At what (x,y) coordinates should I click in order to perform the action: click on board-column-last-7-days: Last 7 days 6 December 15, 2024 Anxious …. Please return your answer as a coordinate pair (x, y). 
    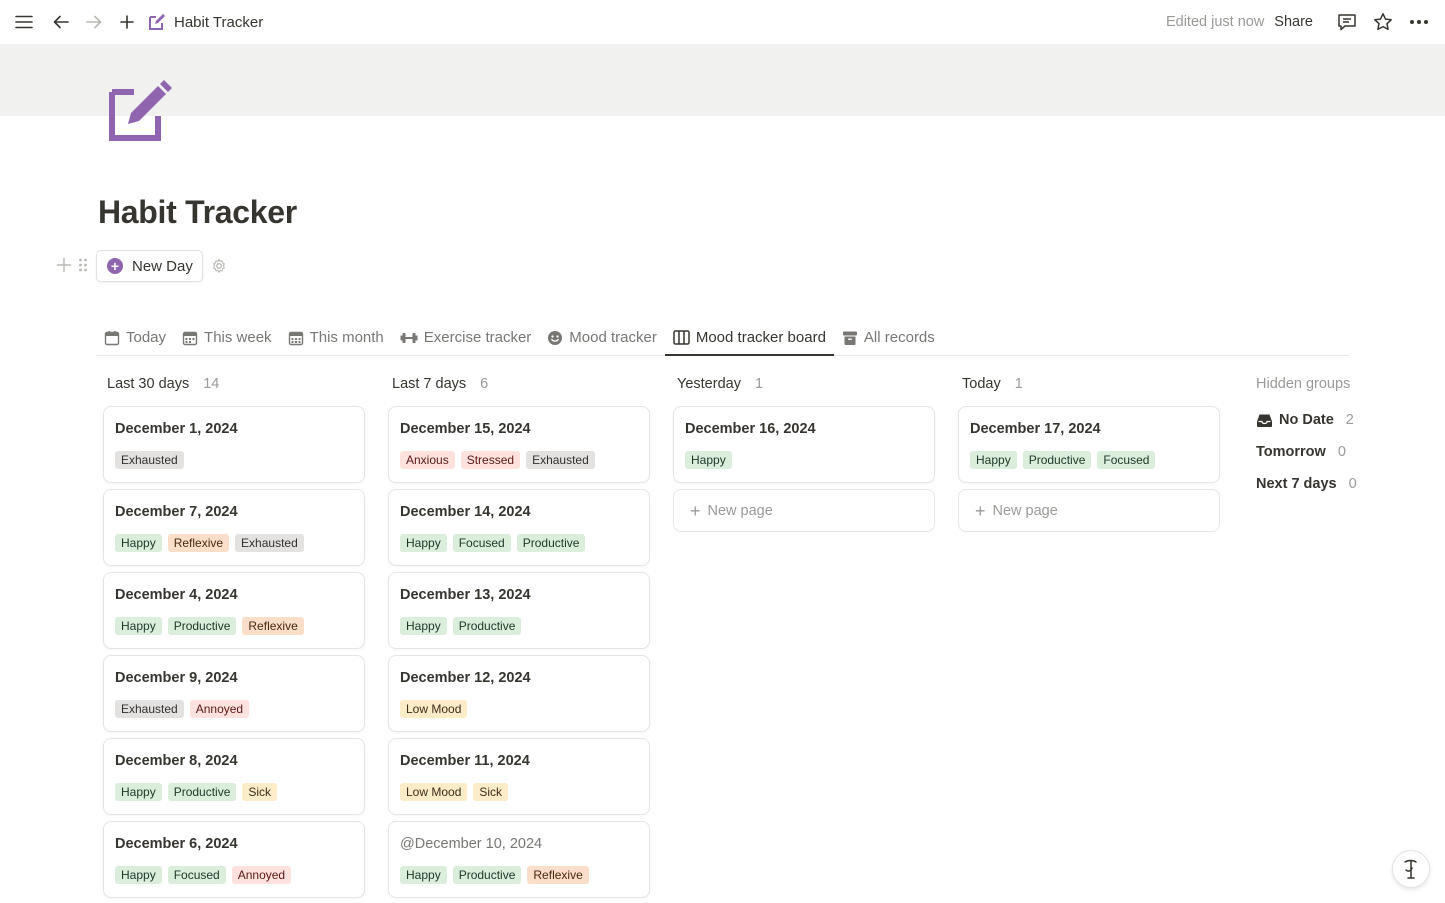
    Looking at the image, I should click on (519, 637).